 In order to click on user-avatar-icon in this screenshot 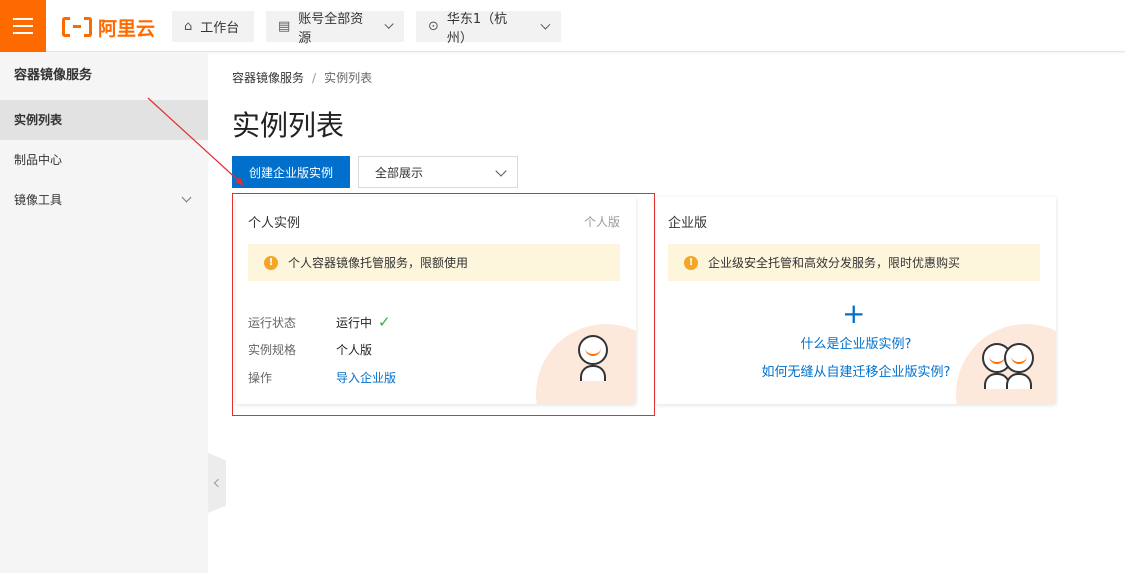, I will do `click(594, 359)`.